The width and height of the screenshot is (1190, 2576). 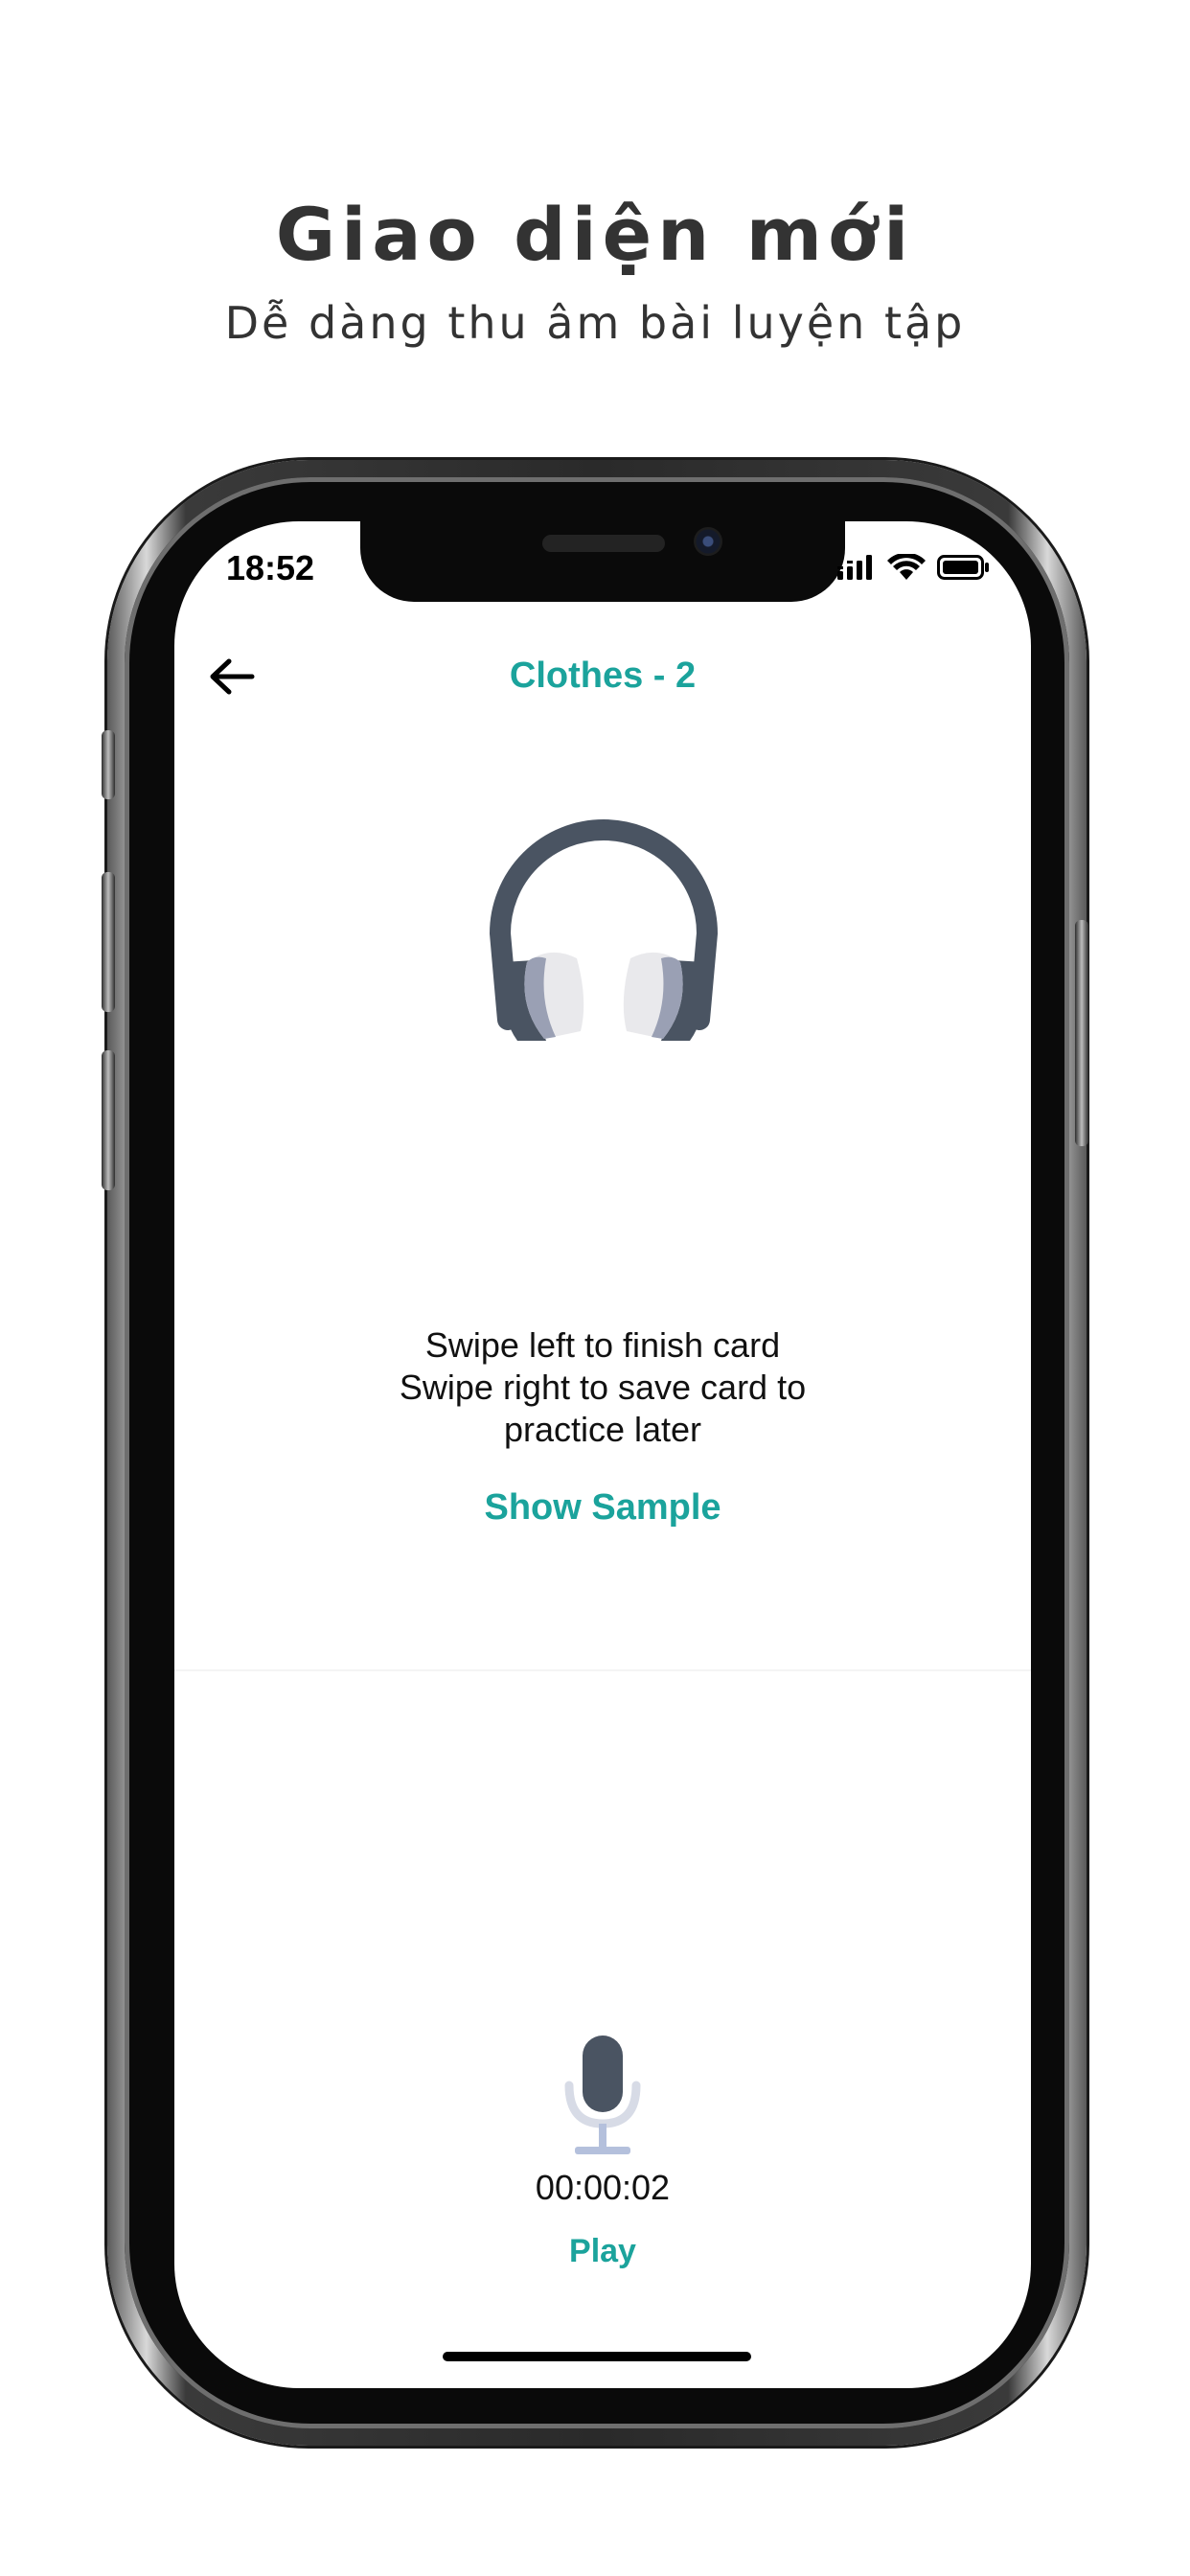 What do you see at coordinates (906, 569) in the screenshot?
I see `wifi-icon` at bounding box center [906, 569].